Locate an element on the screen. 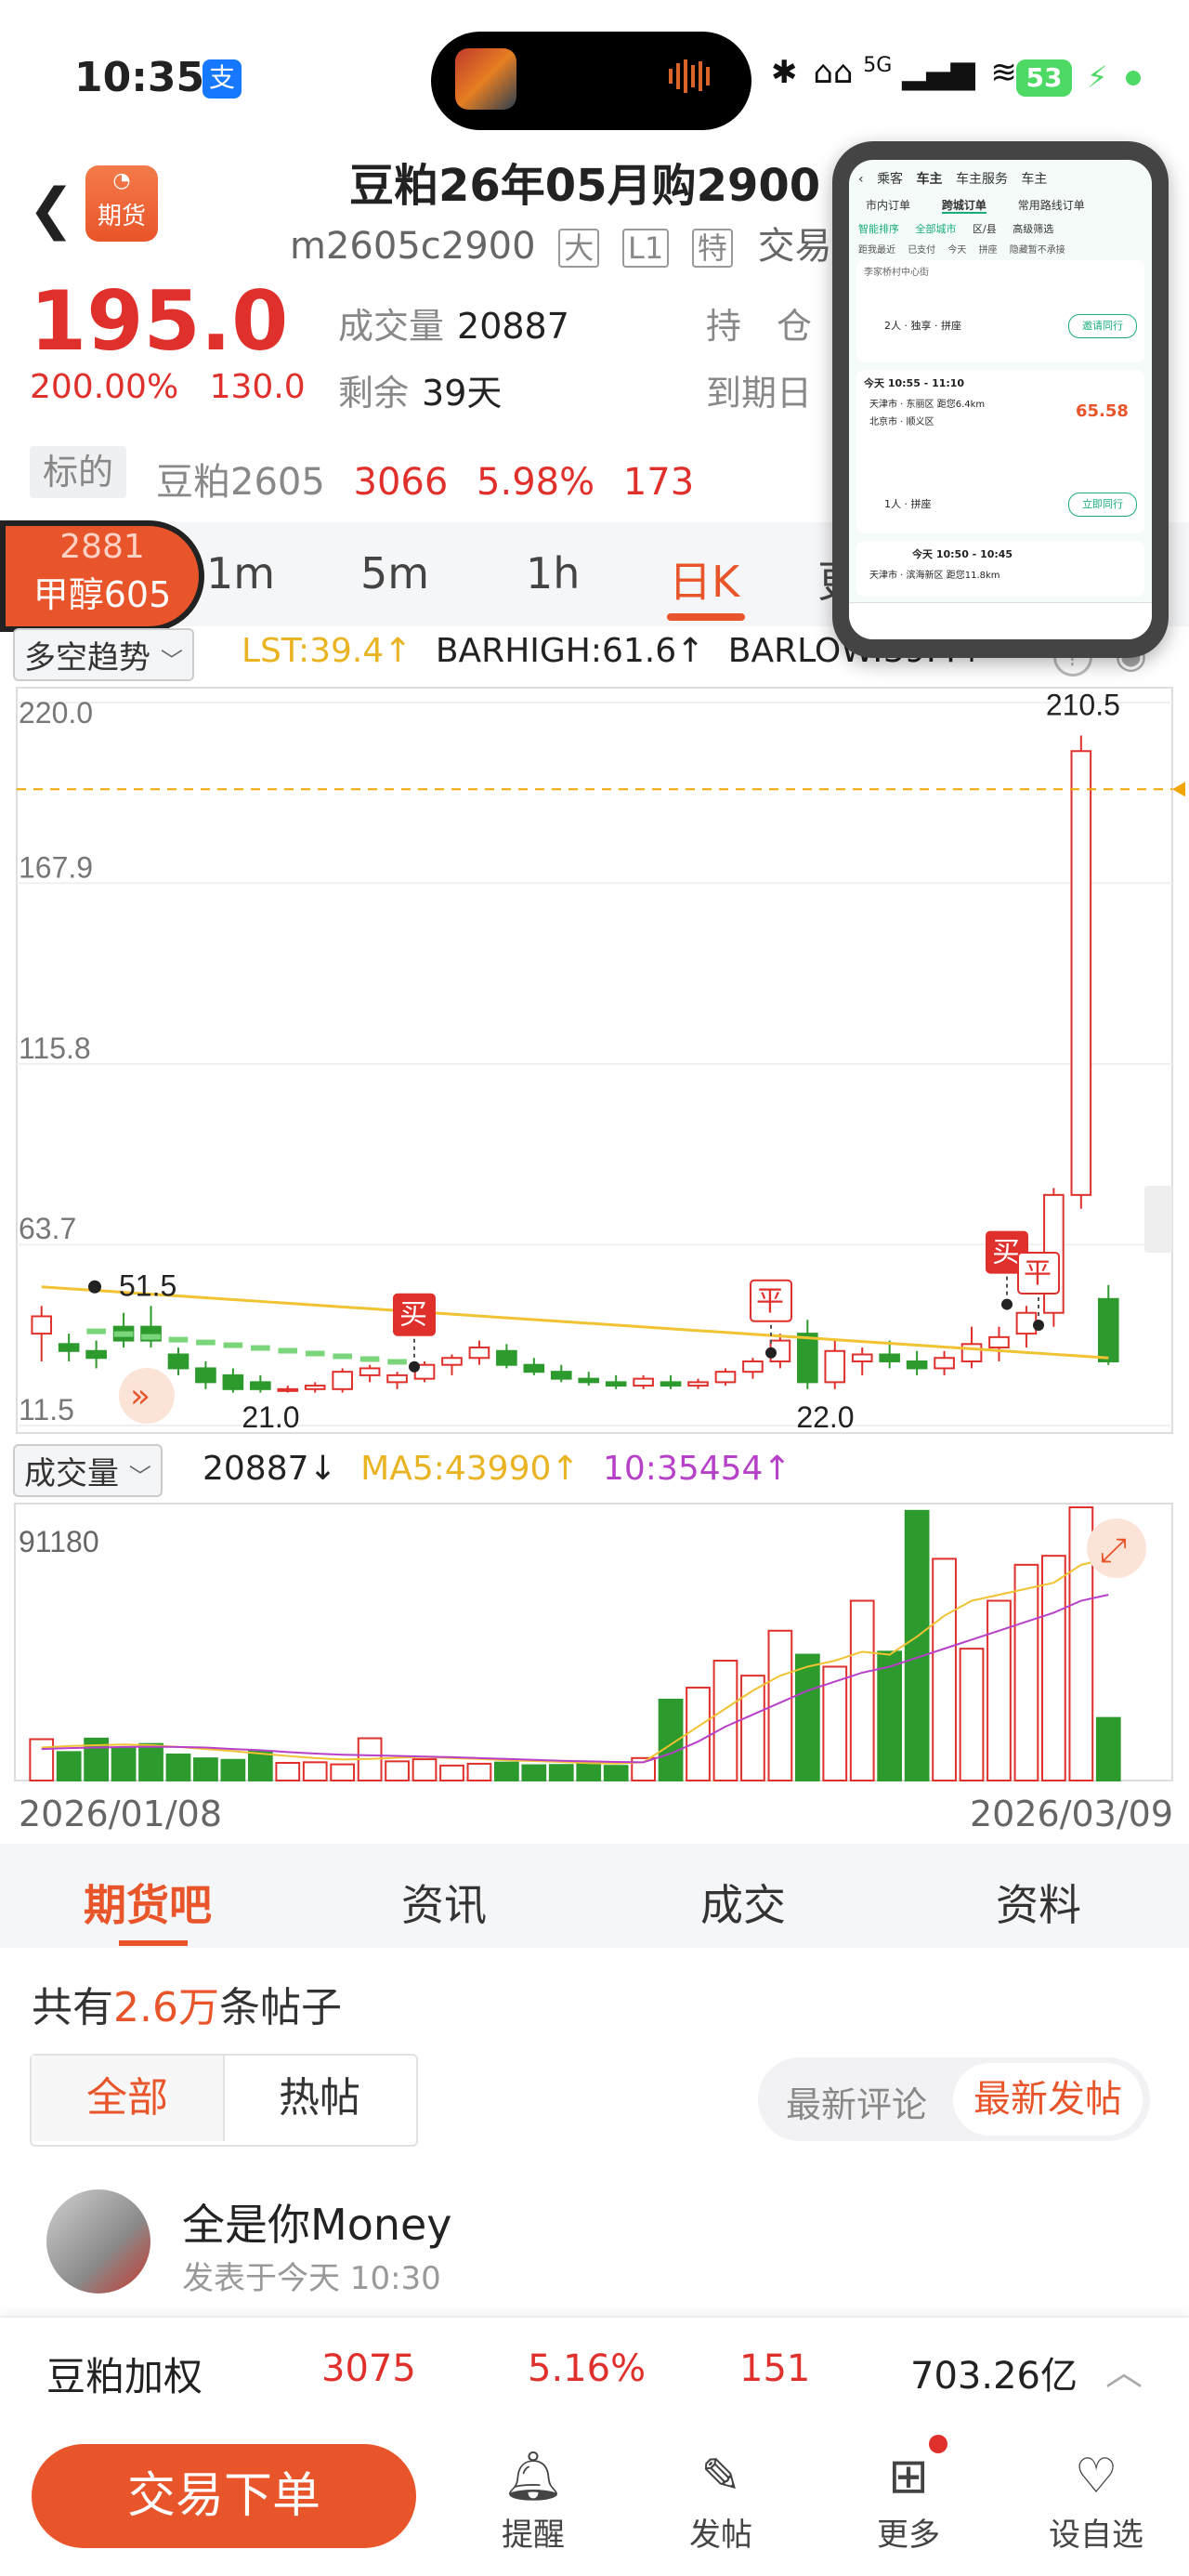  underlying-pct: 5.98% is located at coordinates (536, 482).